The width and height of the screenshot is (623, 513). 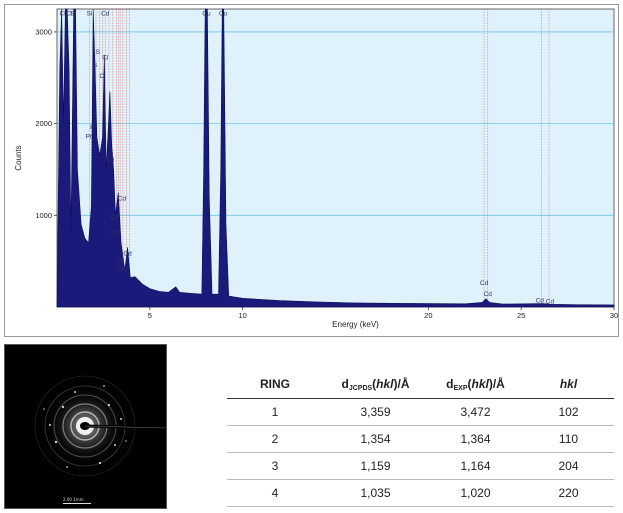 I want to click on table-row: 2 1,354 1,364 110, so click(x=420, y=439).